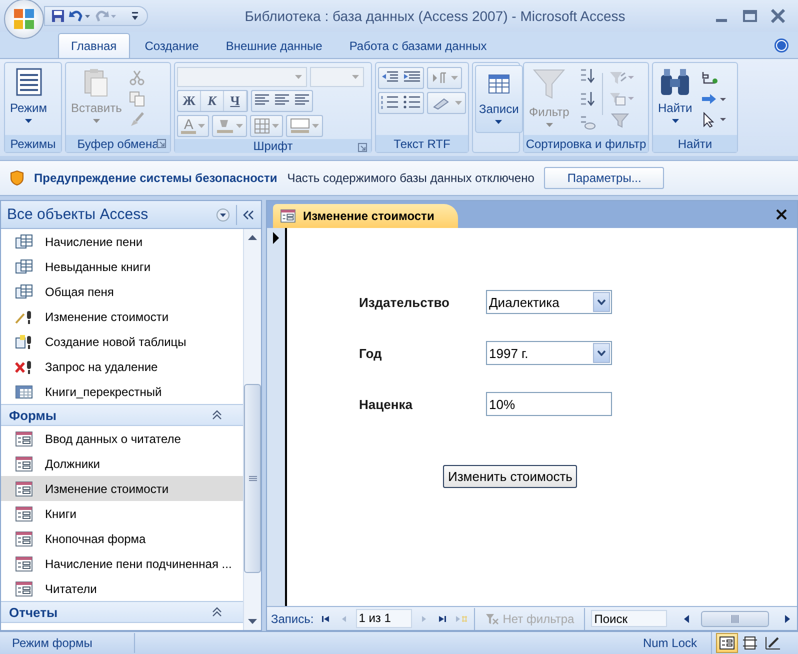 This screenshot has width=798, height=654. Describe the element at coordinates (277, 417) in the screenshot. I see `record-selector` at that location.